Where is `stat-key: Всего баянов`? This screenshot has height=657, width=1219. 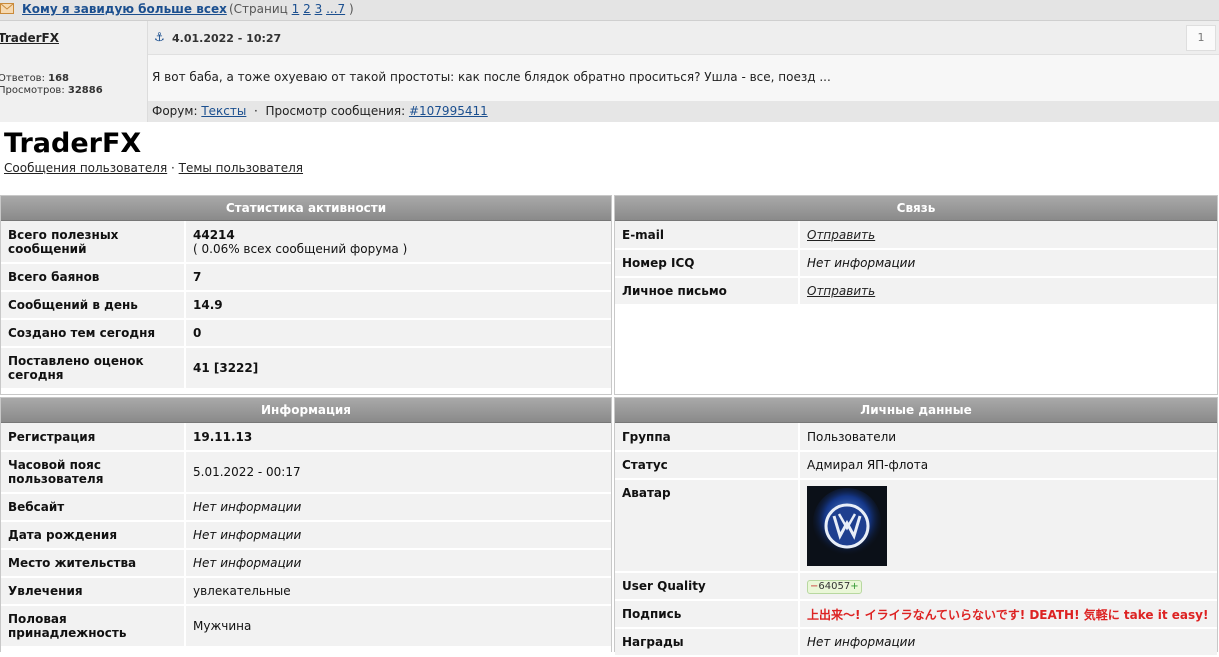
stat-key: Всего баянов is located at coordinates (93, 277).